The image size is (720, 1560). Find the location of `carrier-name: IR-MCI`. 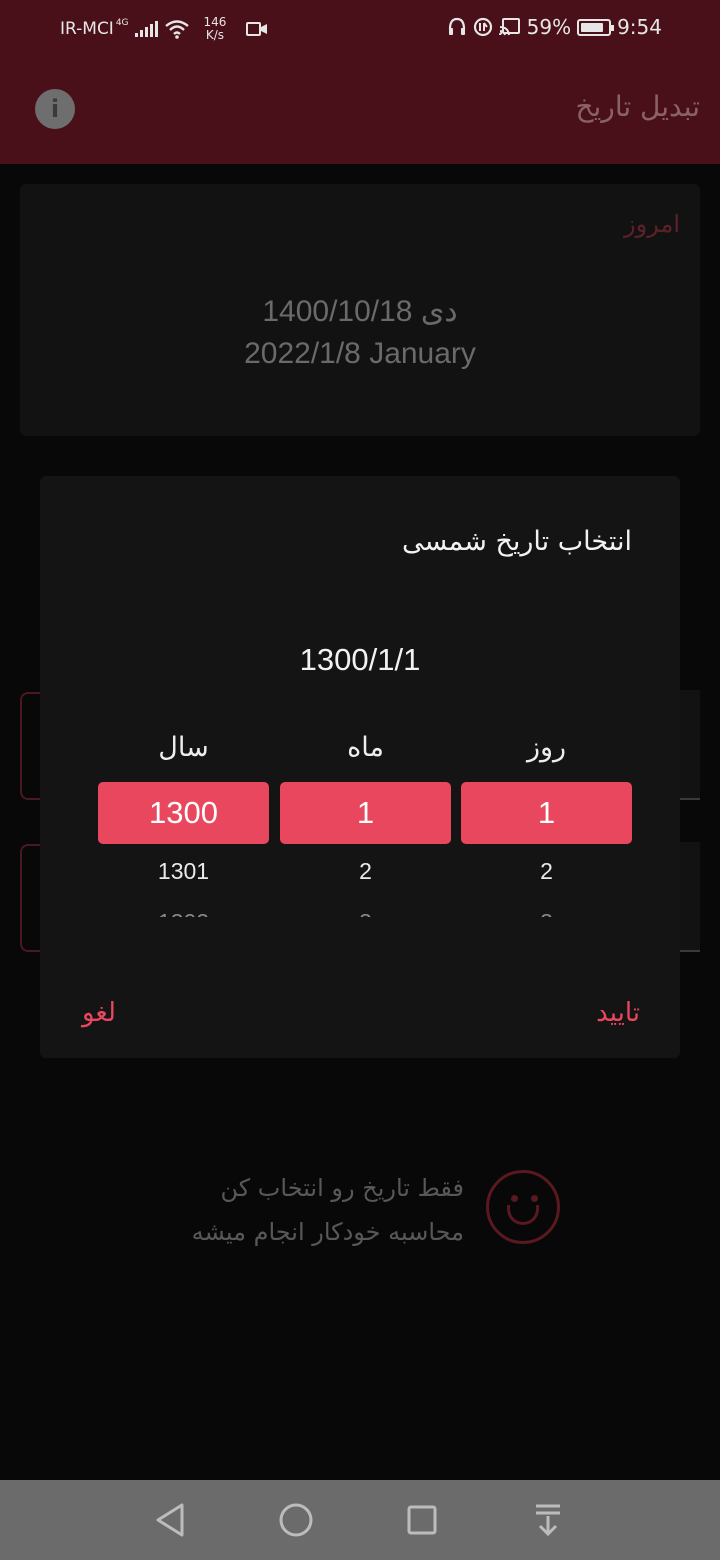

carrier-name: IR-MCI is located at coordinates (87, 29).